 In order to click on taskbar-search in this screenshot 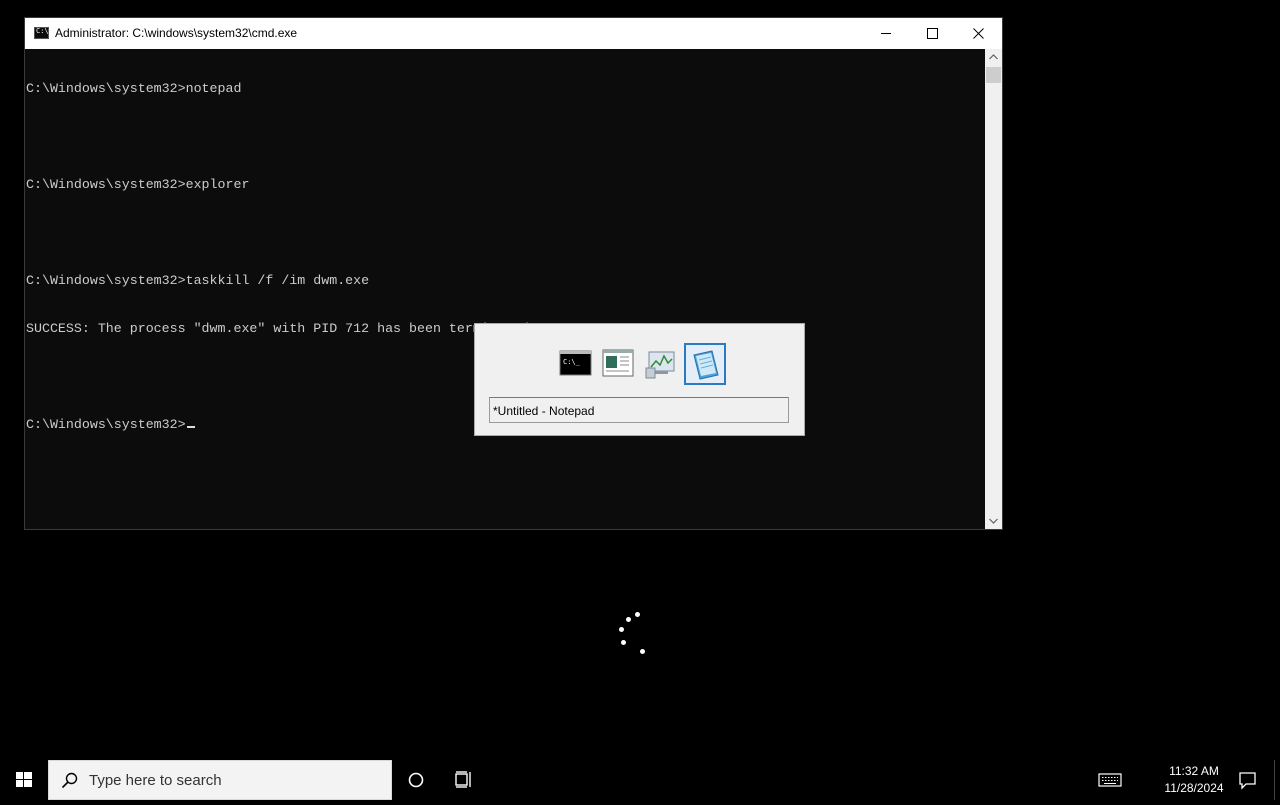, I will do `click(220, 780)`.